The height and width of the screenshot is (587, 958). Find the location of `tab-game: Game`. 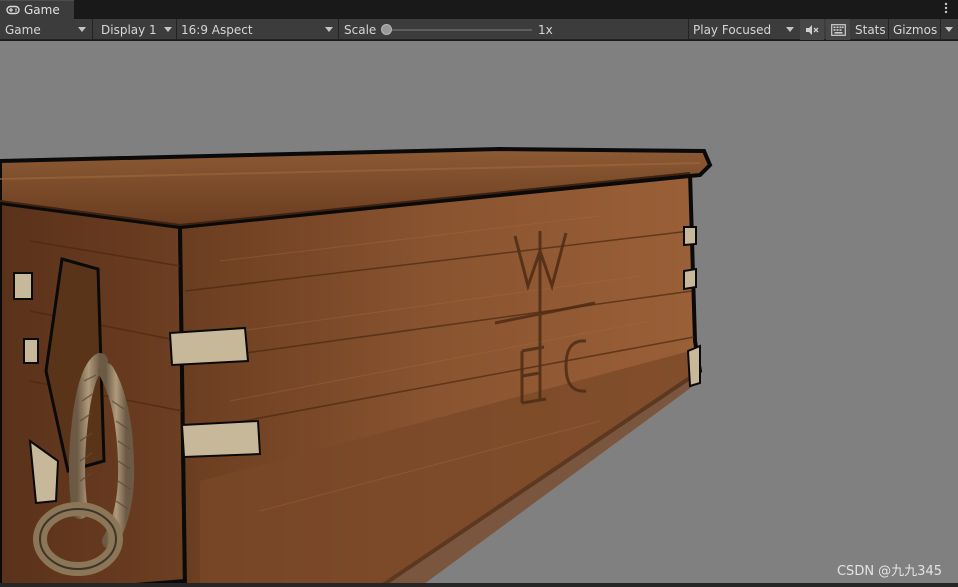

tab-game: Game is located at coordinates (37, 9).